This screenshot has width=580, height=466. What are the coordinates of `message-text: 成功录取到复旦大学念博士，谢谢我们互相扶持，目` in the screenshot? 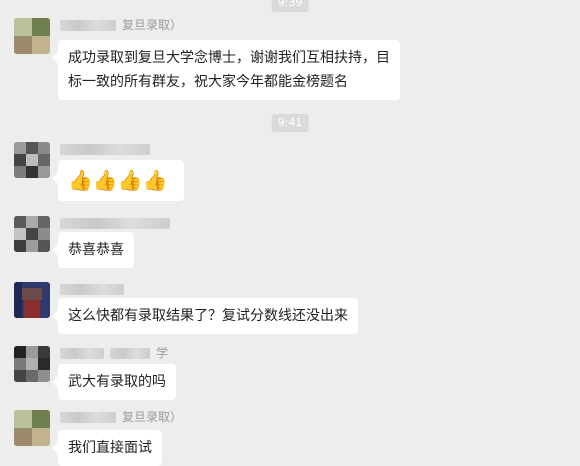 It's located at (229, 58).